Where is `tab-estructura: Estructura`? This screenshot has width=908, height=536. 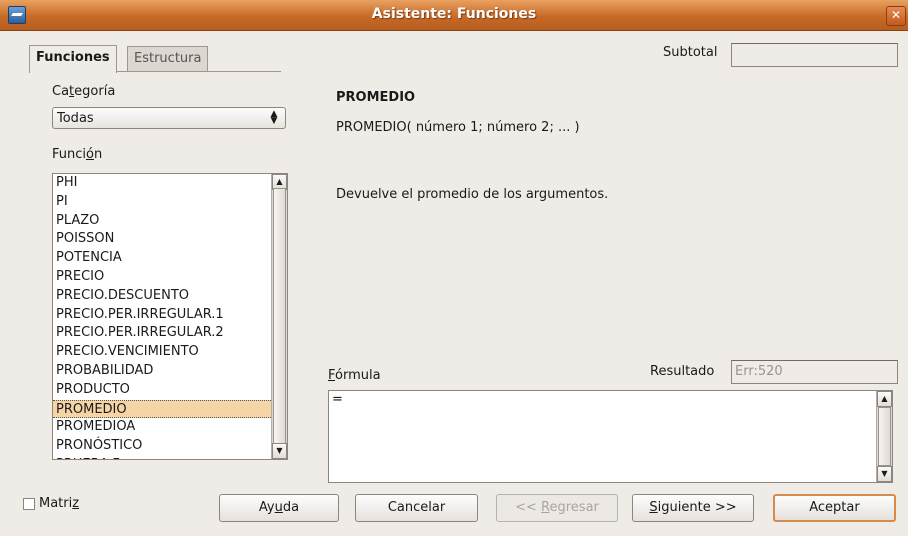 tab-estructura: Estructura is located at coordinates (168, 58).